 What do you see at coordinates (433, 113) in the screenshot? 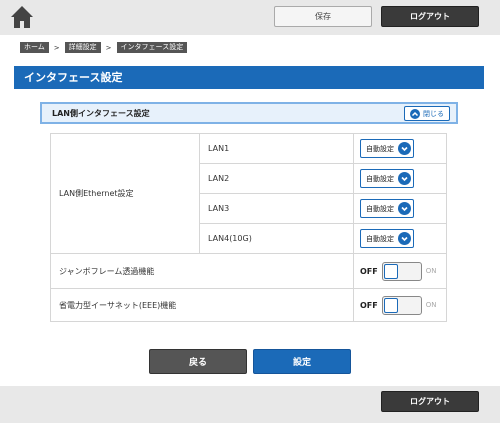
I see `close-label: 閉じる` at bounding box center [433, 113].